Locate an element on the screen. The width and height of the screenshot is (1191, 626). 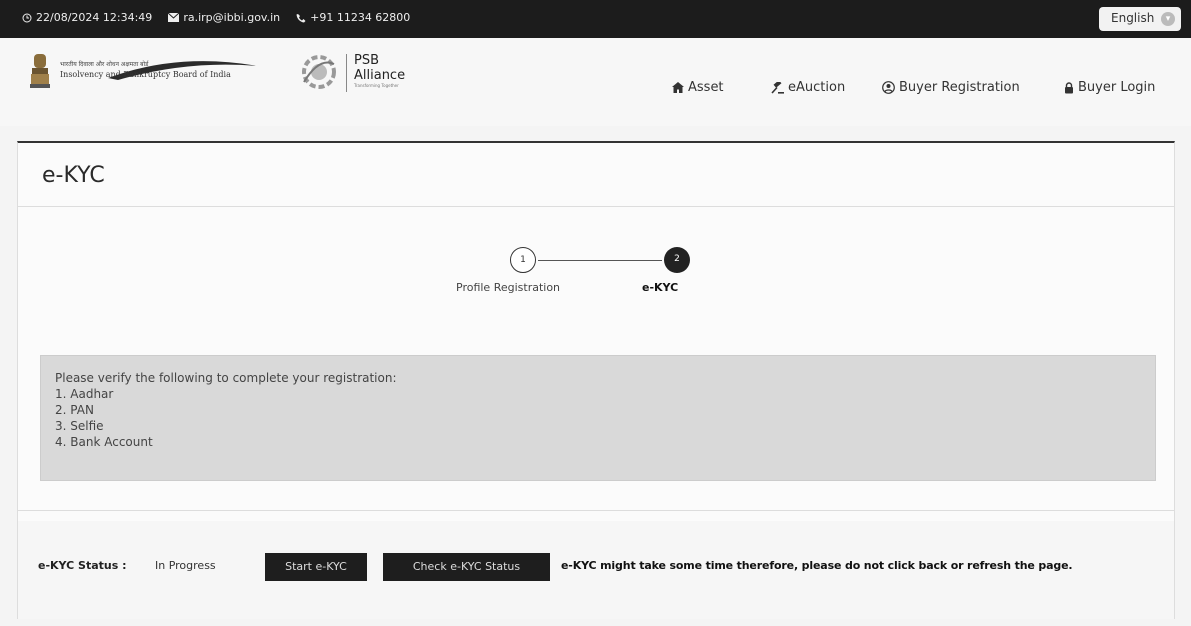
phone: +91 11234 62800 is located at coordinates (357, 17).